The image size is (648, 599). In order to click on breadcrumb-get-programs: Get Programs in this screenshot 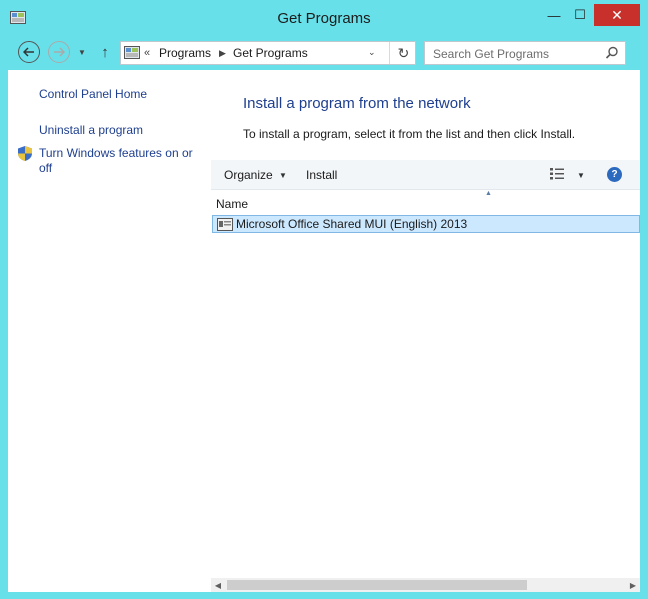, I will do `click(270, 53)`.